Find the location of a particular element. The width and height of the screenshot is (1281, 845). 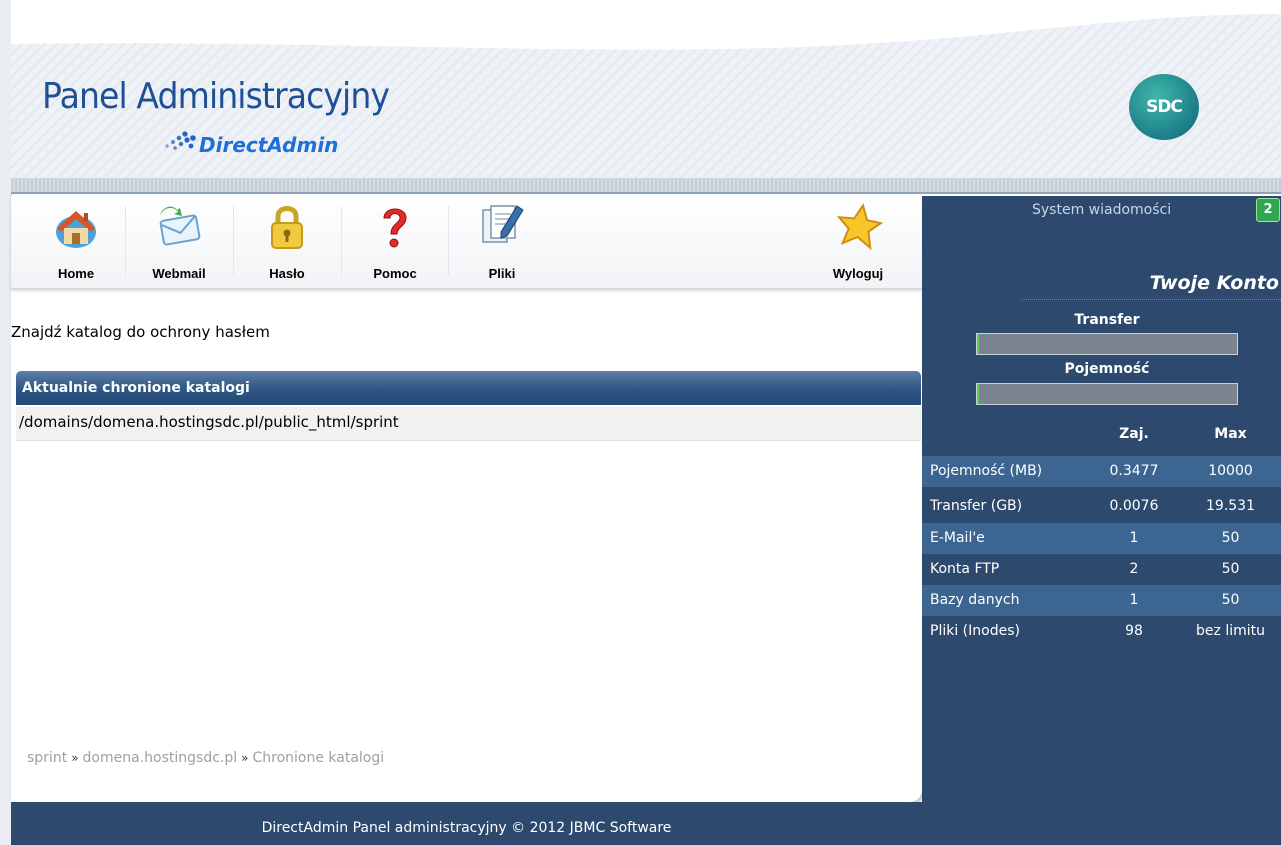

transfer-progress-bar is located at coordinates (1107, 344).